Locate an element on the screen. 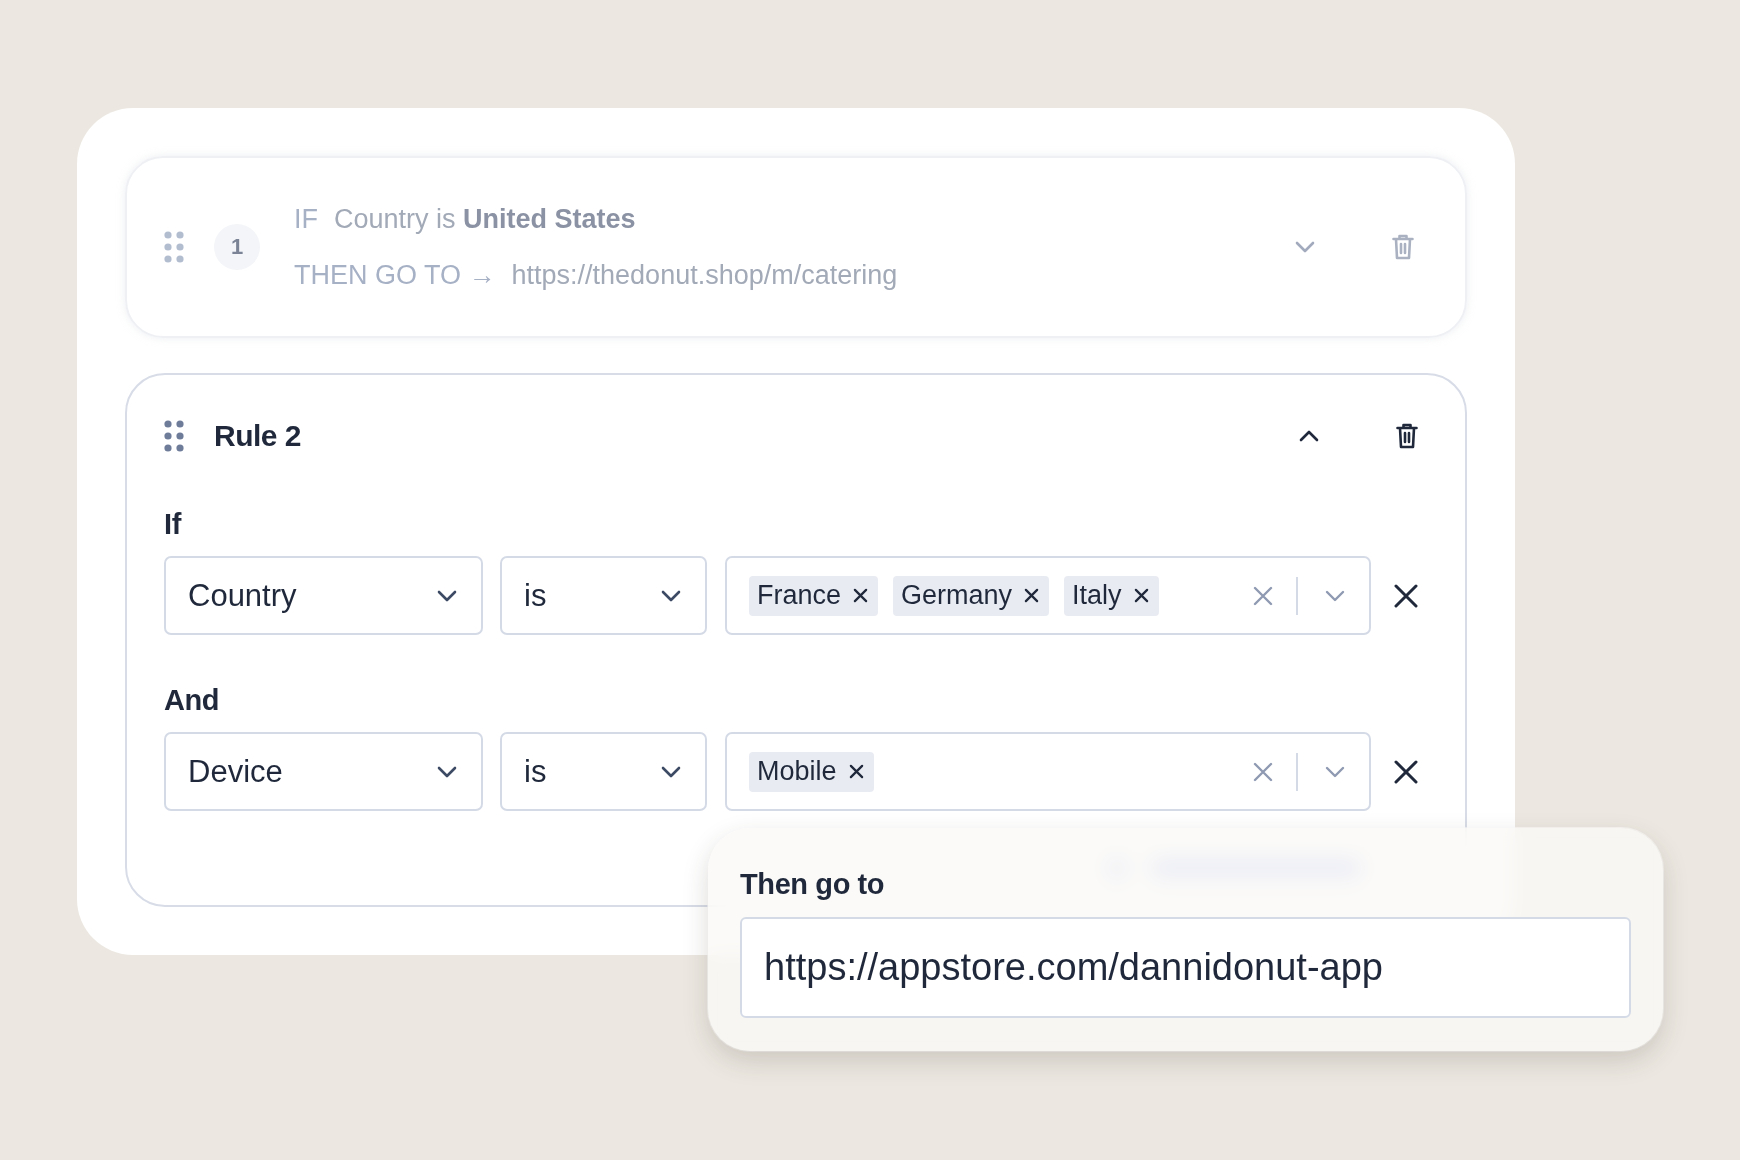 This screenshot has width=1740, height=1160. values-field: Mobile is located at coordinates (1048, 771).